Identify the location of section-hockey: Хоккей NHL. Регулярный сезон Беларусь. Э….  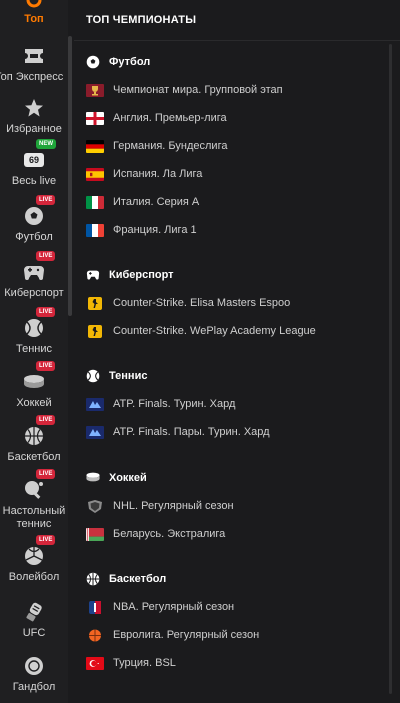
(230, 508).